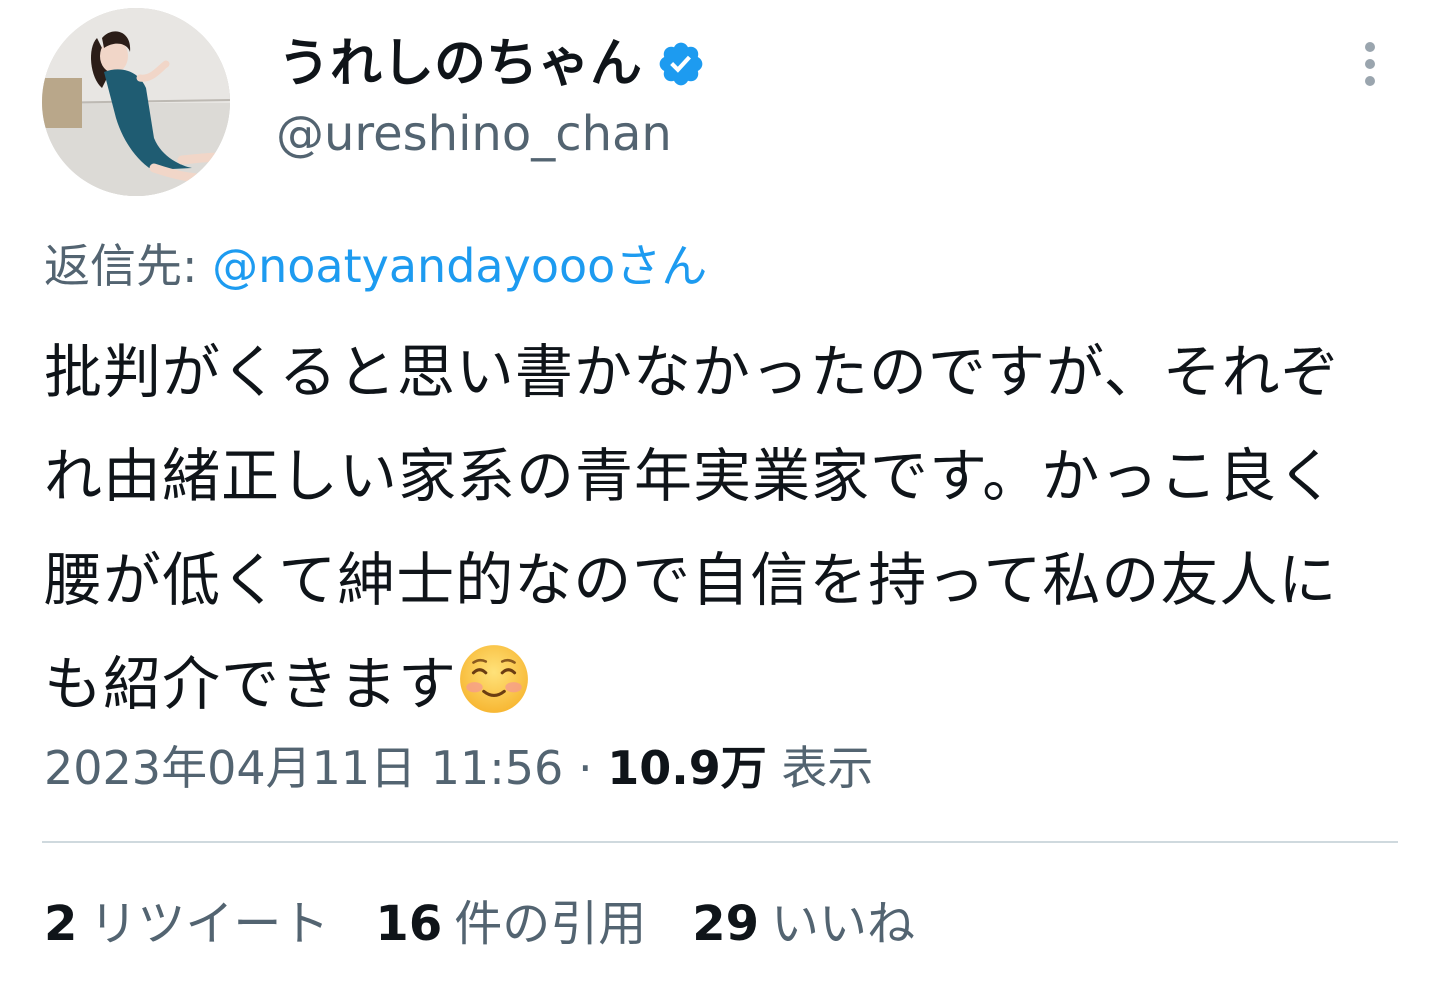  I want to click on avatar-photo, so click(136, 102).